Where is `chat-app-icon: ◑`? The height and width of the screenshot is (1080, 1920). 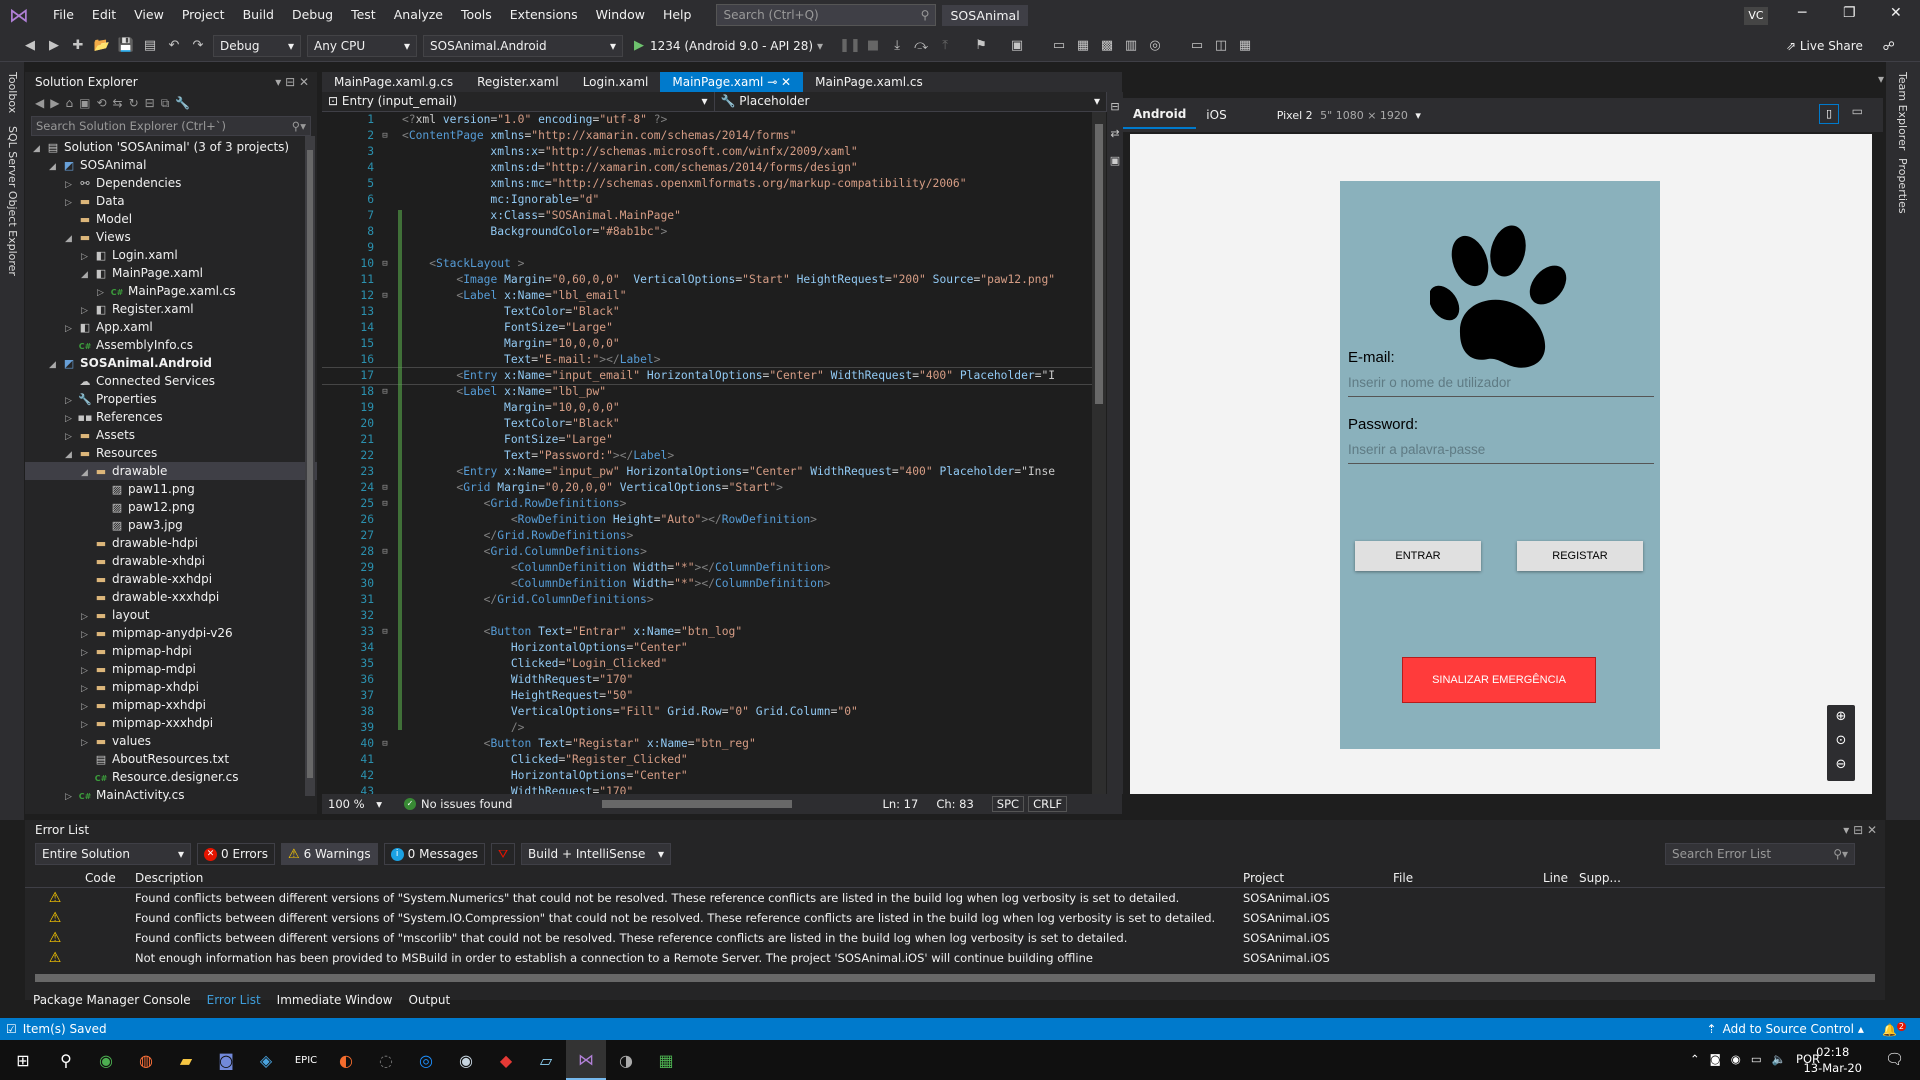
chat-app-icon: ◑ is located at coordinates (626, 1060).